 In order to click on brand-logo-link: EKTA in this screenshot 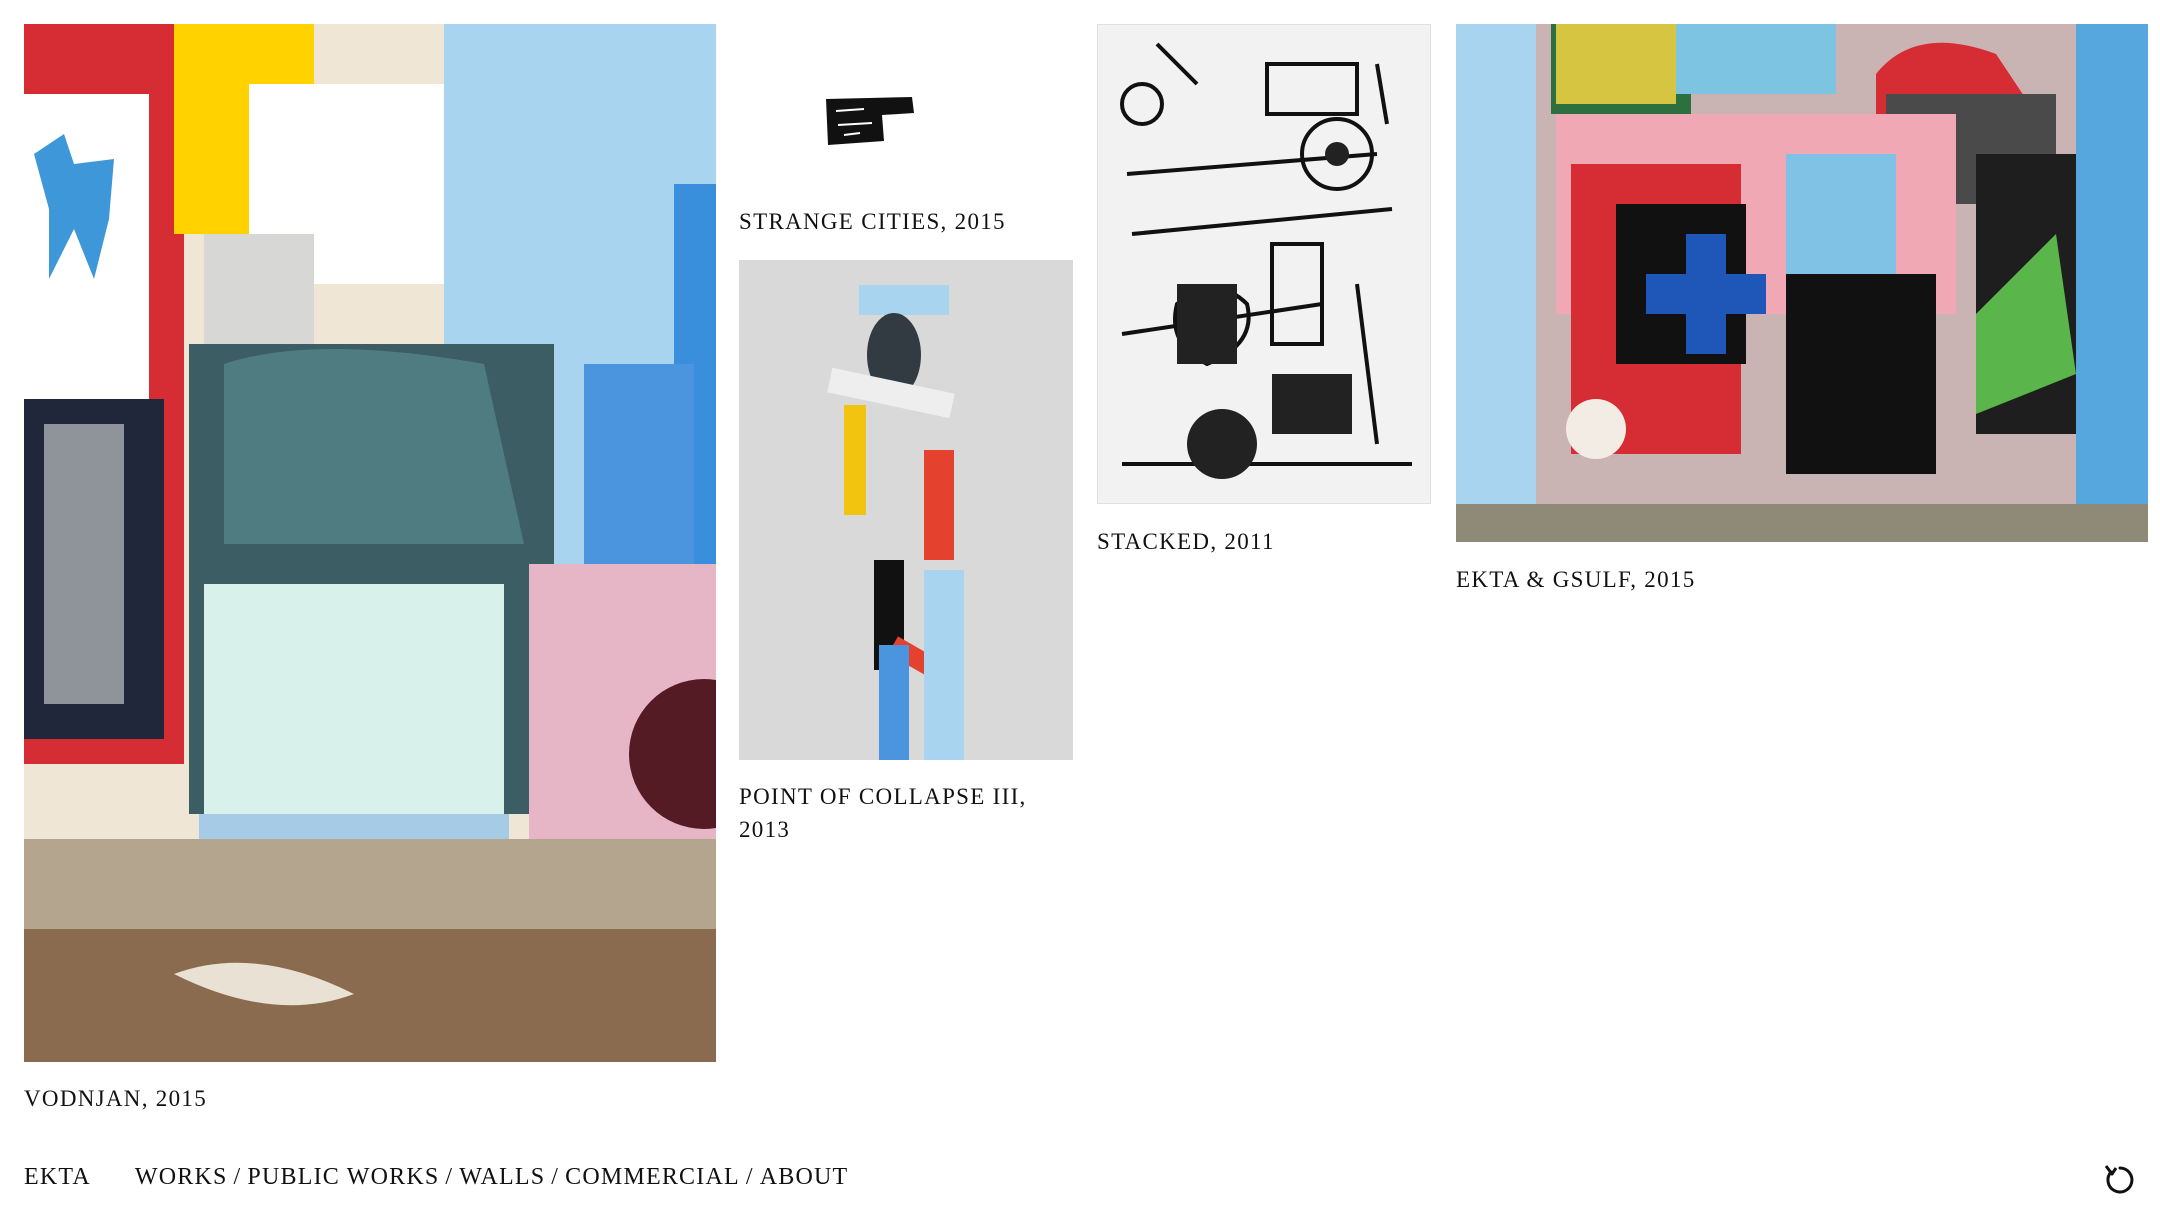, I will do `click(57, 1177)`.